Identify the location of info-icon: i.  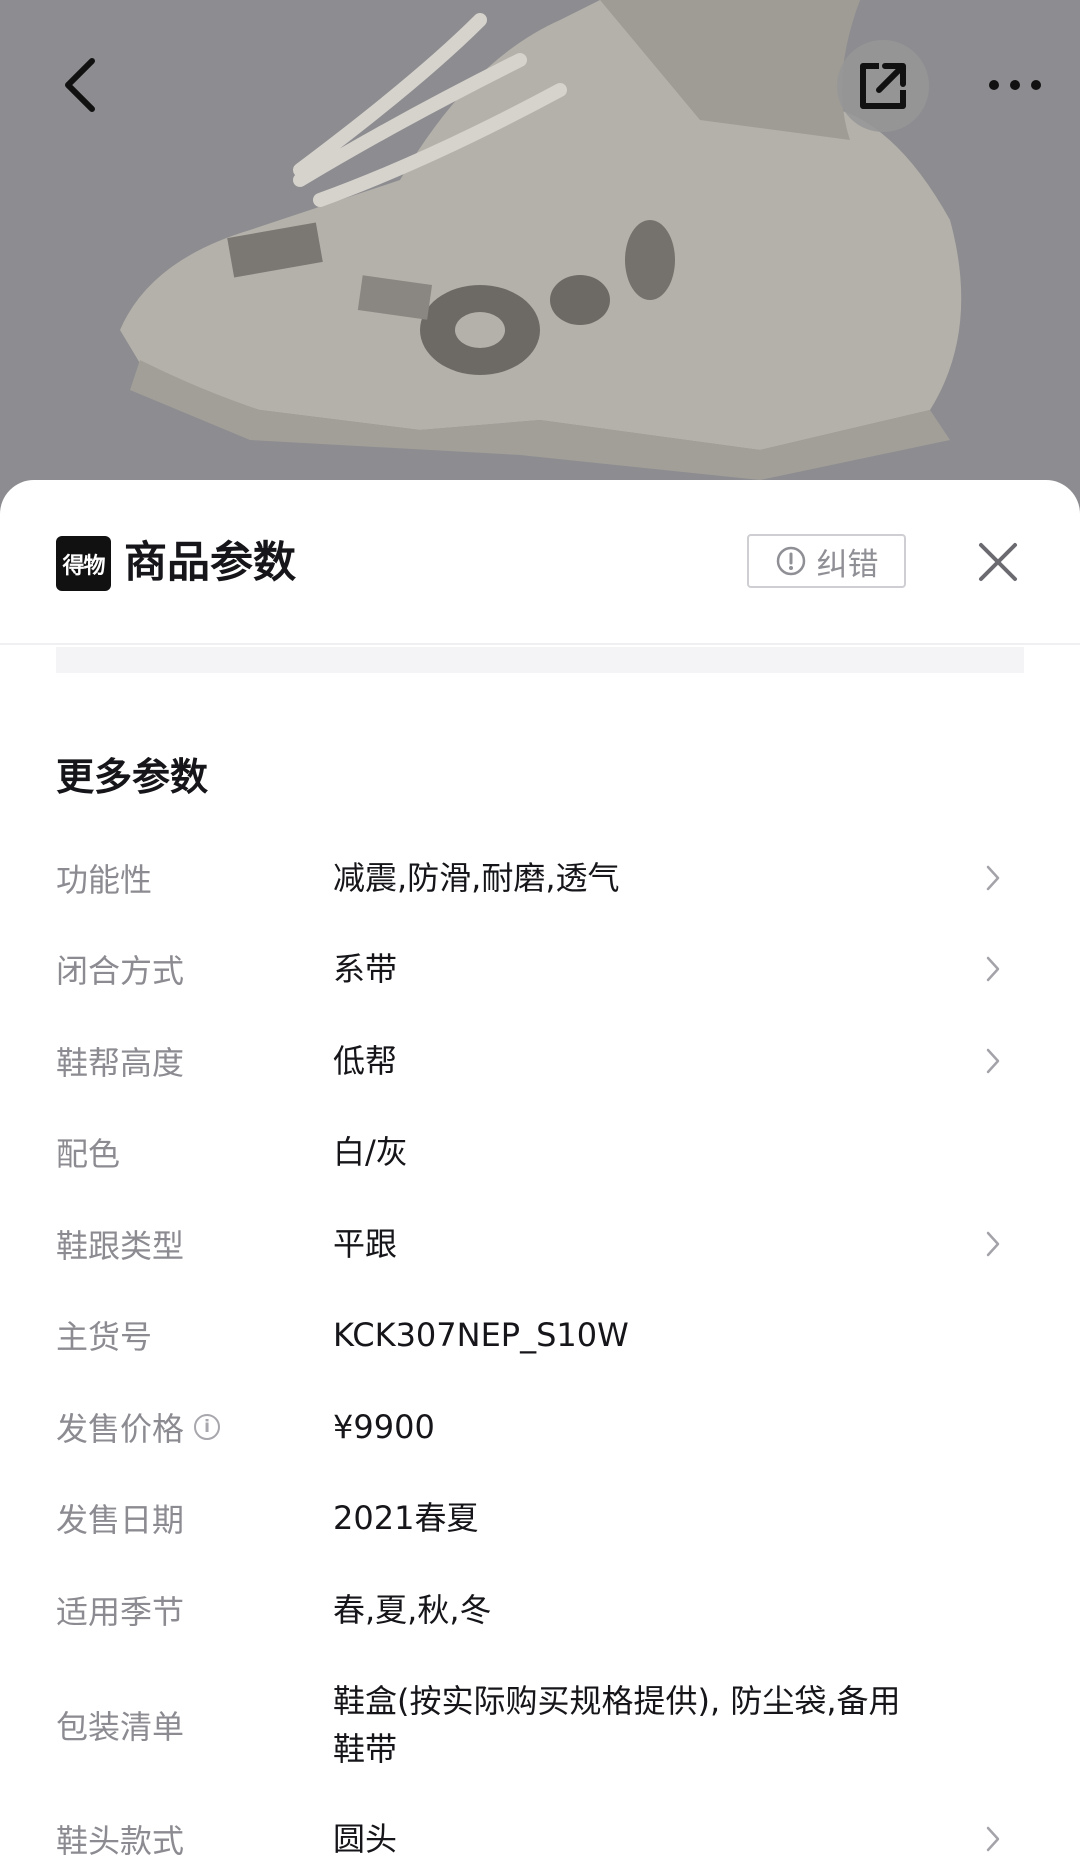
(207, 1426).